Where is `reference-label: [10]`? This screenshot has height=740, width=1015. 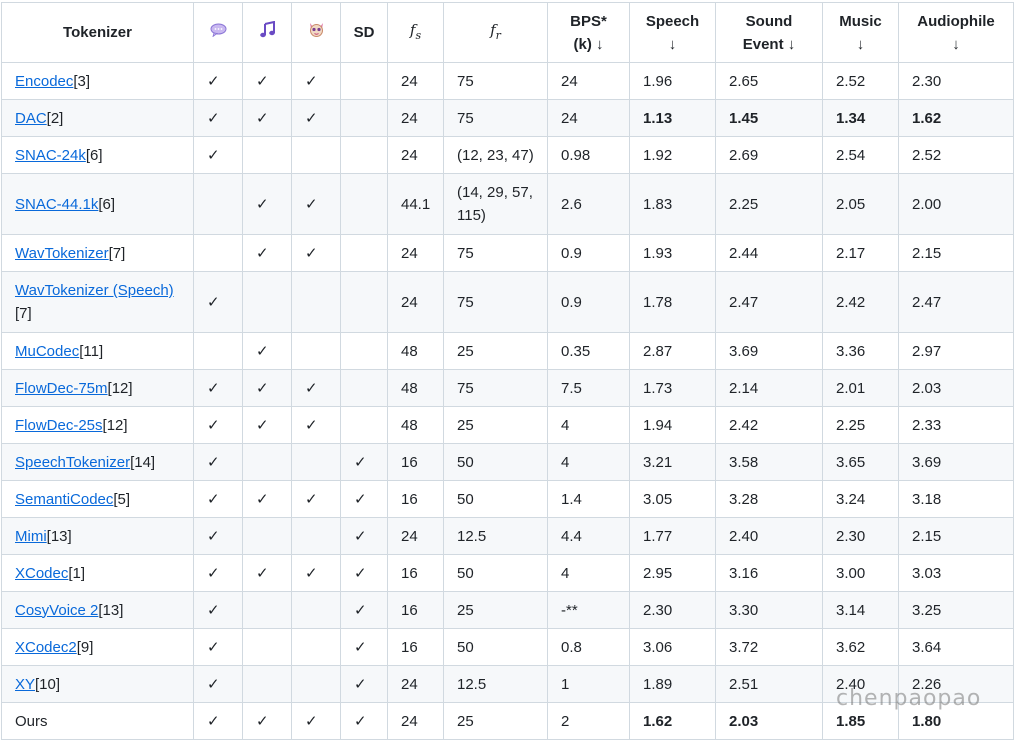
reference-label: [10] is located at coordinates (48, 684).